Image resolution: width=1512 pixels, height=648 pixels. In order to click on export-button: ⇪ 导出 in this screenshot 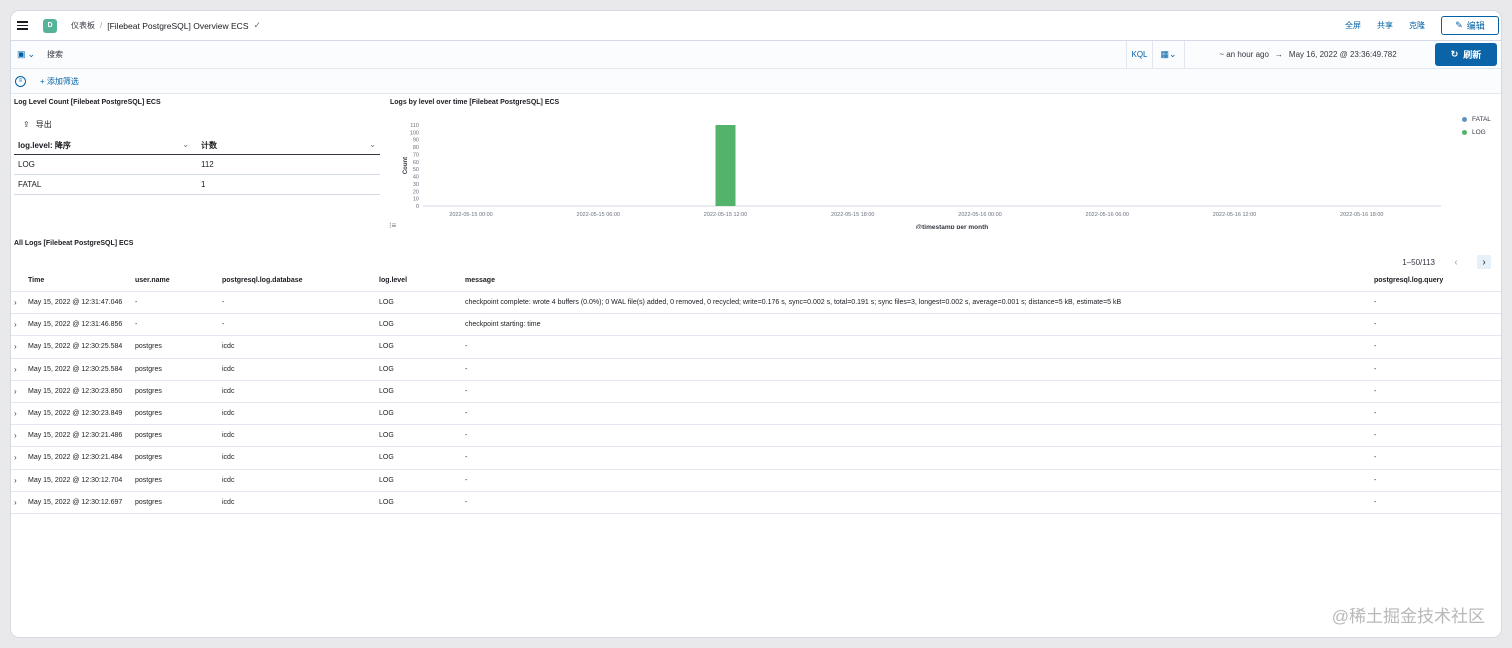, I will do `click(37, 124)`.